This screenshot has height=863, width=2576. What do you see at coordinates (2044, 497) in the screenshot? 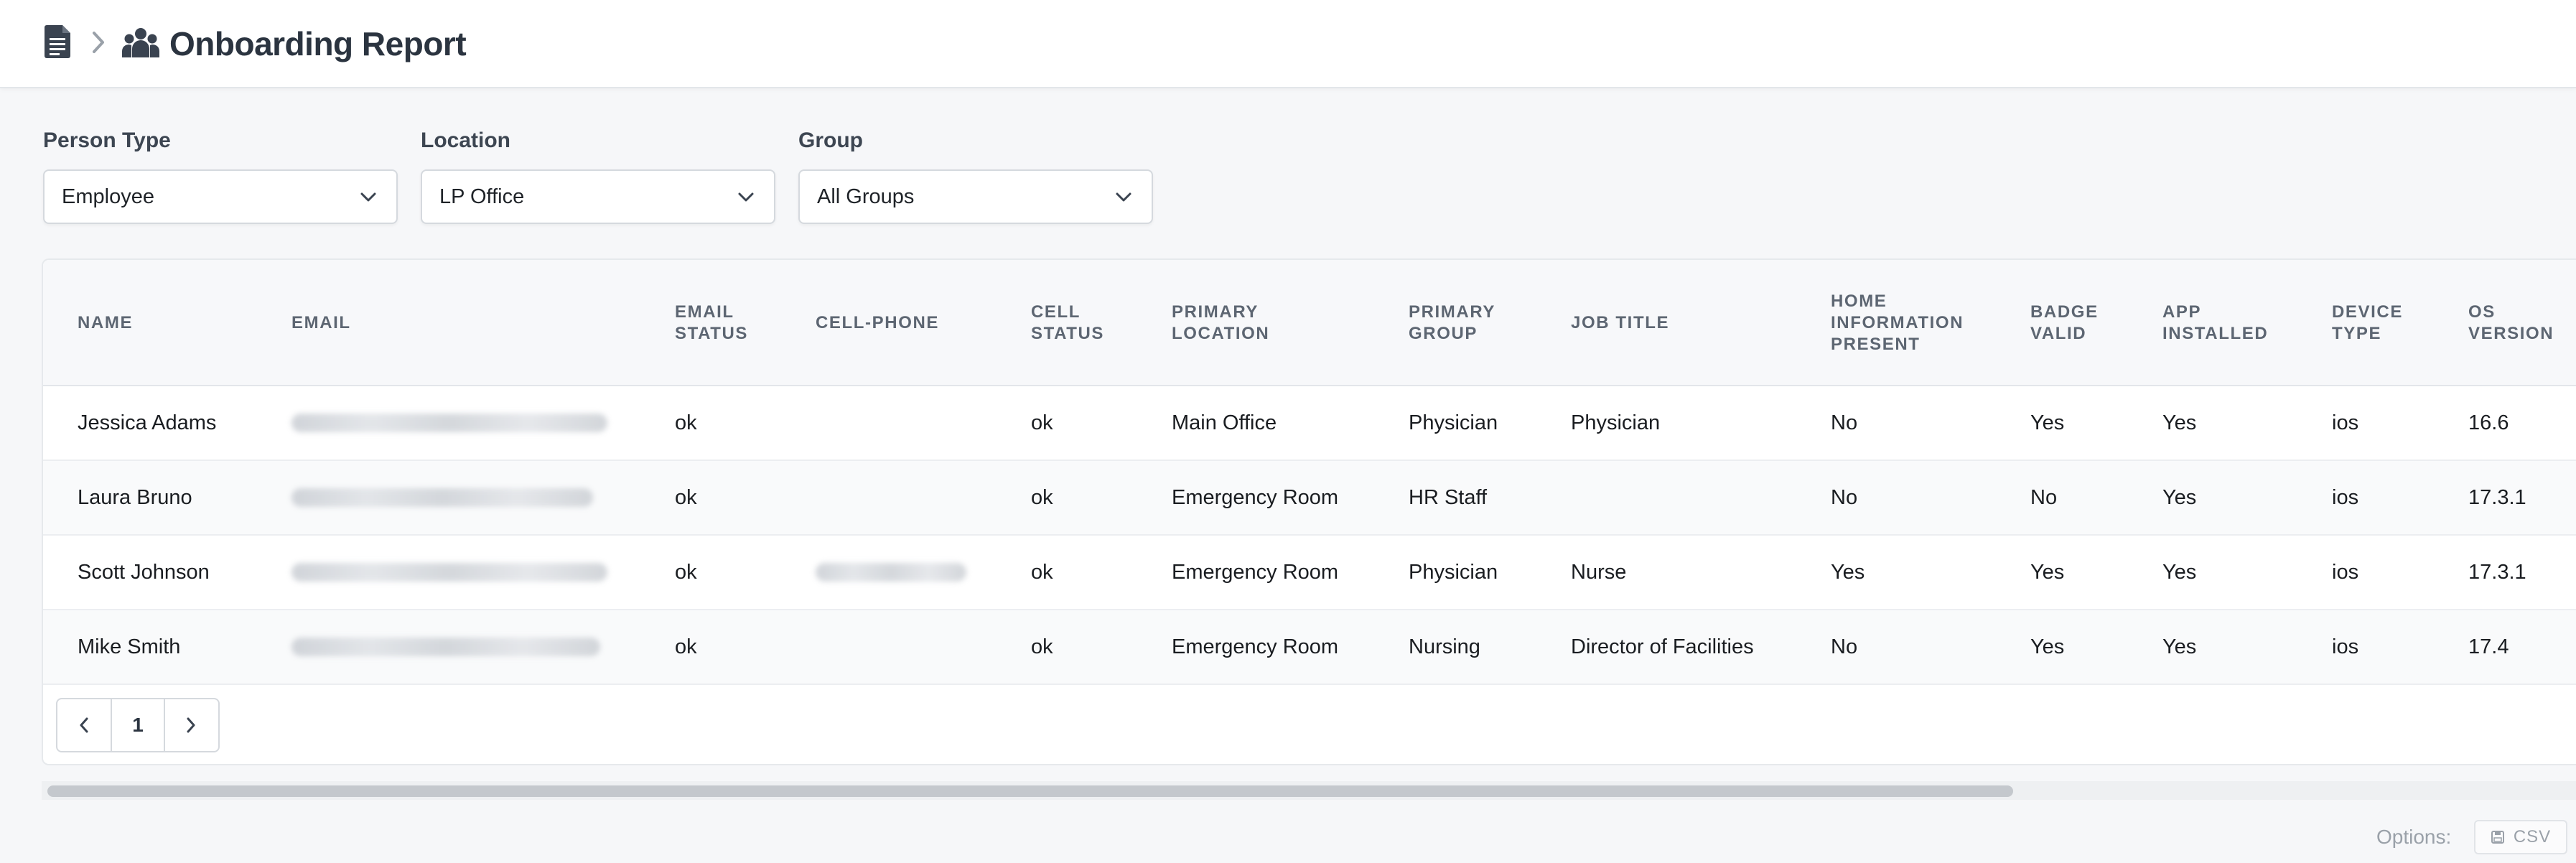
I see `cell-badge-valid: No` at bounding box center [2044, 497].